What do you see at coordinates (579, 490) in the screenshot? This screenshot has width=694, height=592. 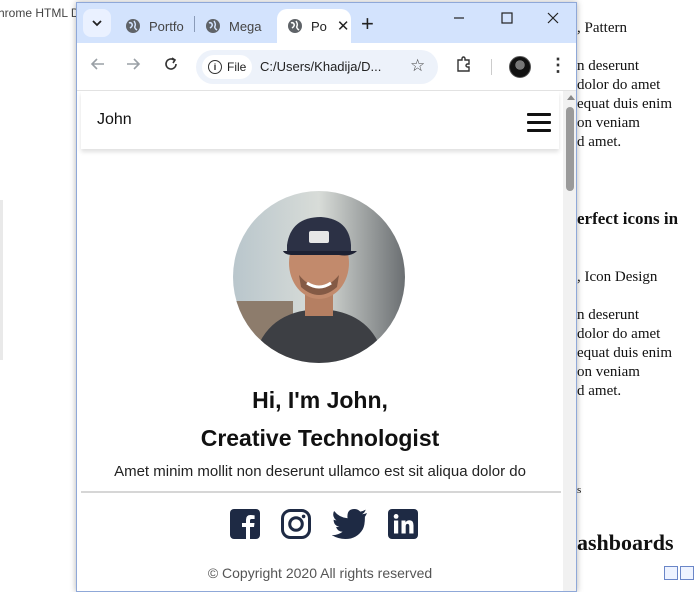 I see `background-line: s` at bounding box center [579, 490].